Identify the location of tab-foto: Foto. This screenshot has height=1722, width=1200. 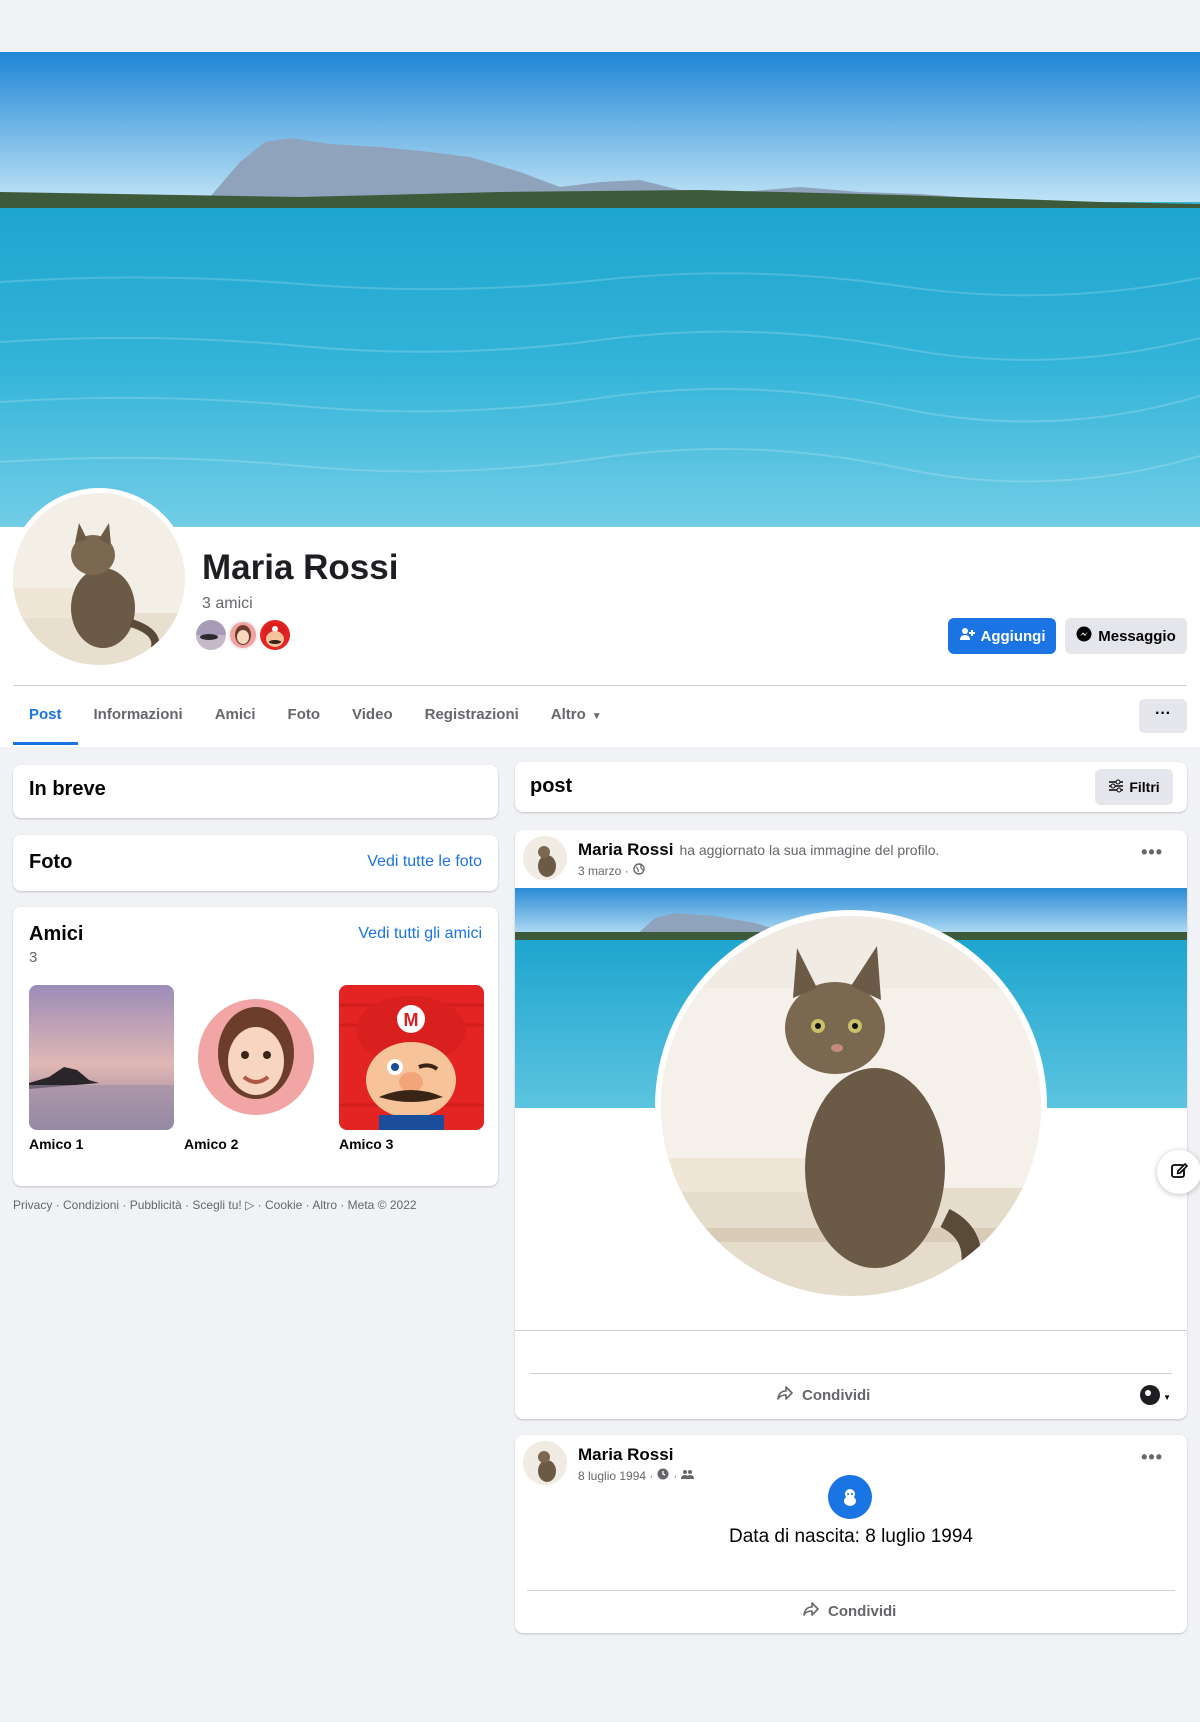
(304, 717).